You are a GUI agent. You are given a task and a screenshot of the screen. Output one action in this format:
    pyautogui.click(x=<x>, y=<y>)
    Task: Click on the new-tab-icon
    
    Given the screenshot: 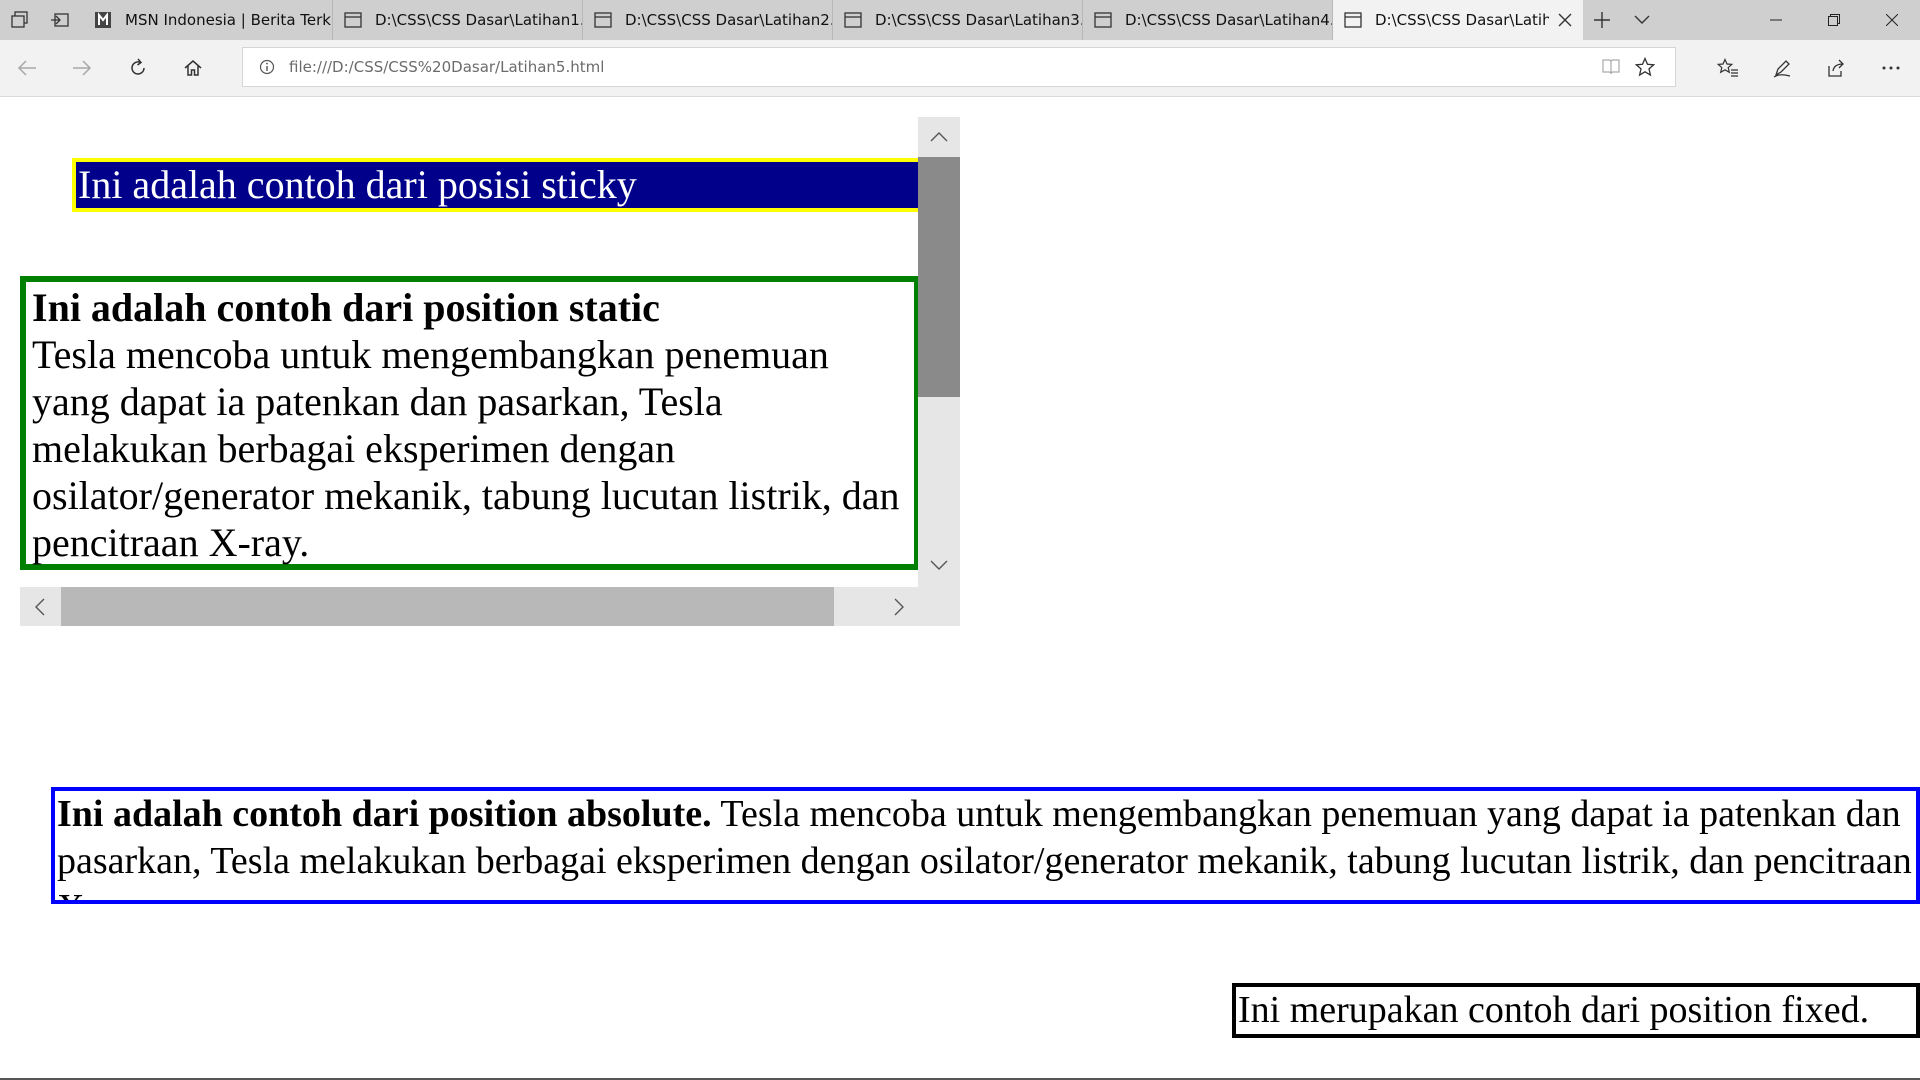 What is the action you would take?
    pyautogui.click(x=1602, y=20)
    